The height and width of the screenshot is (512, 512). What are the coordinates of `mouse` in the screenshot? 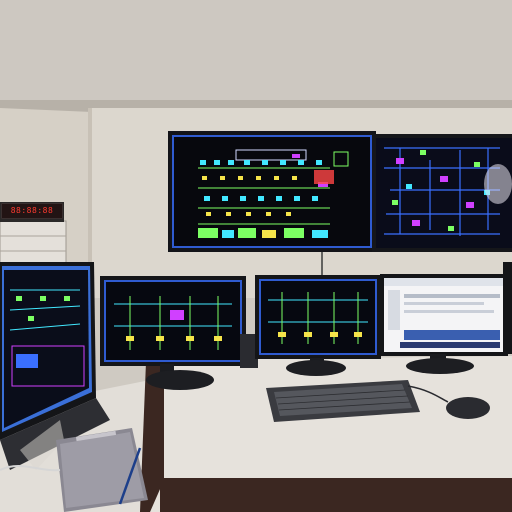 It's located at (468, 408).